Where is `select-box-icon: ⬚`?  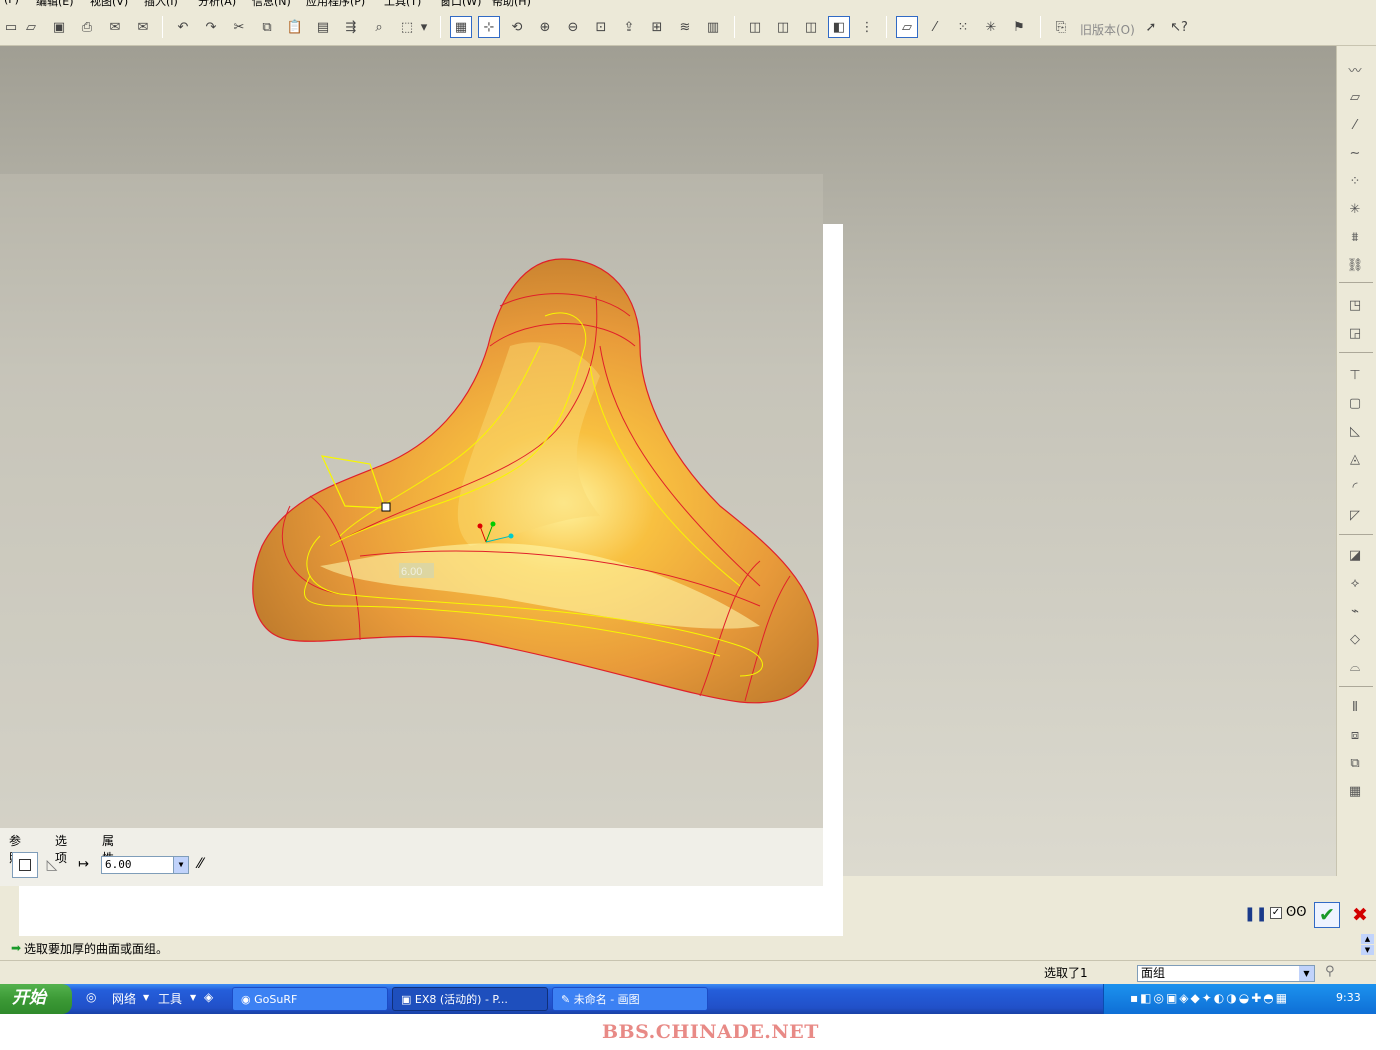 select-box-icon: ⬚ is located at coordinates (407, 27).